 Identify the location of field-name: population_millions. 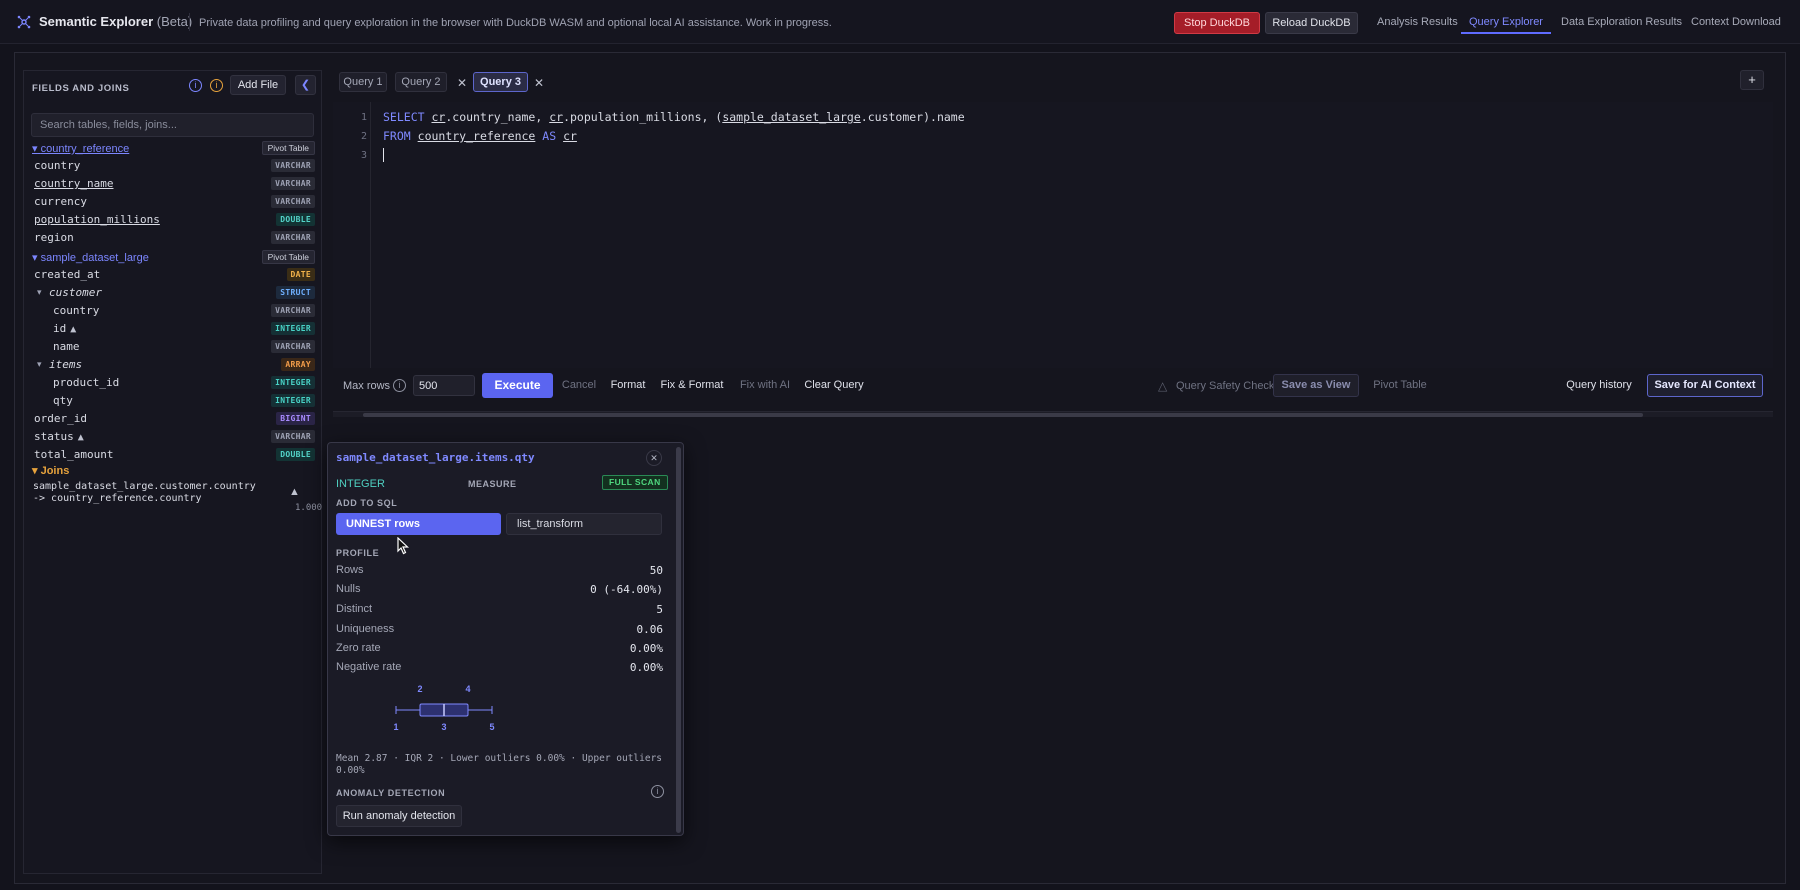
(97, 219).